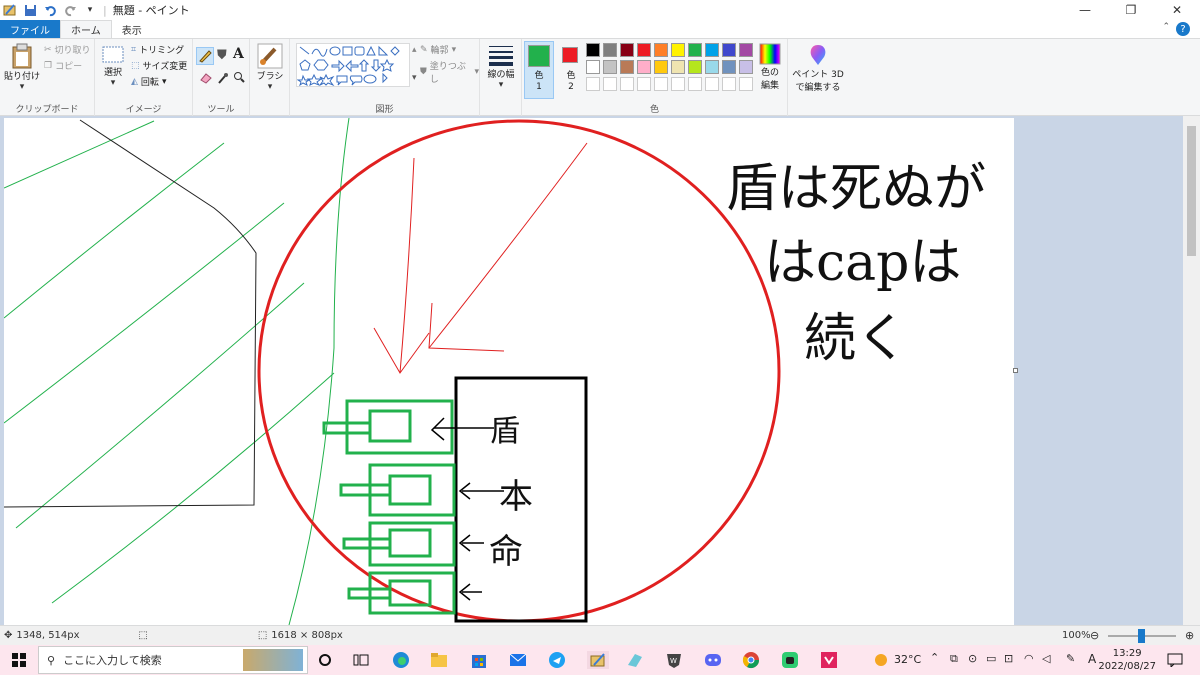 The height and width of the screenshot is (675, 1200). What do you see at coordinates (157, 50) in the screenshot?
I see `crop-button: ⌗ トリミング` at bounding box center [157, 50].